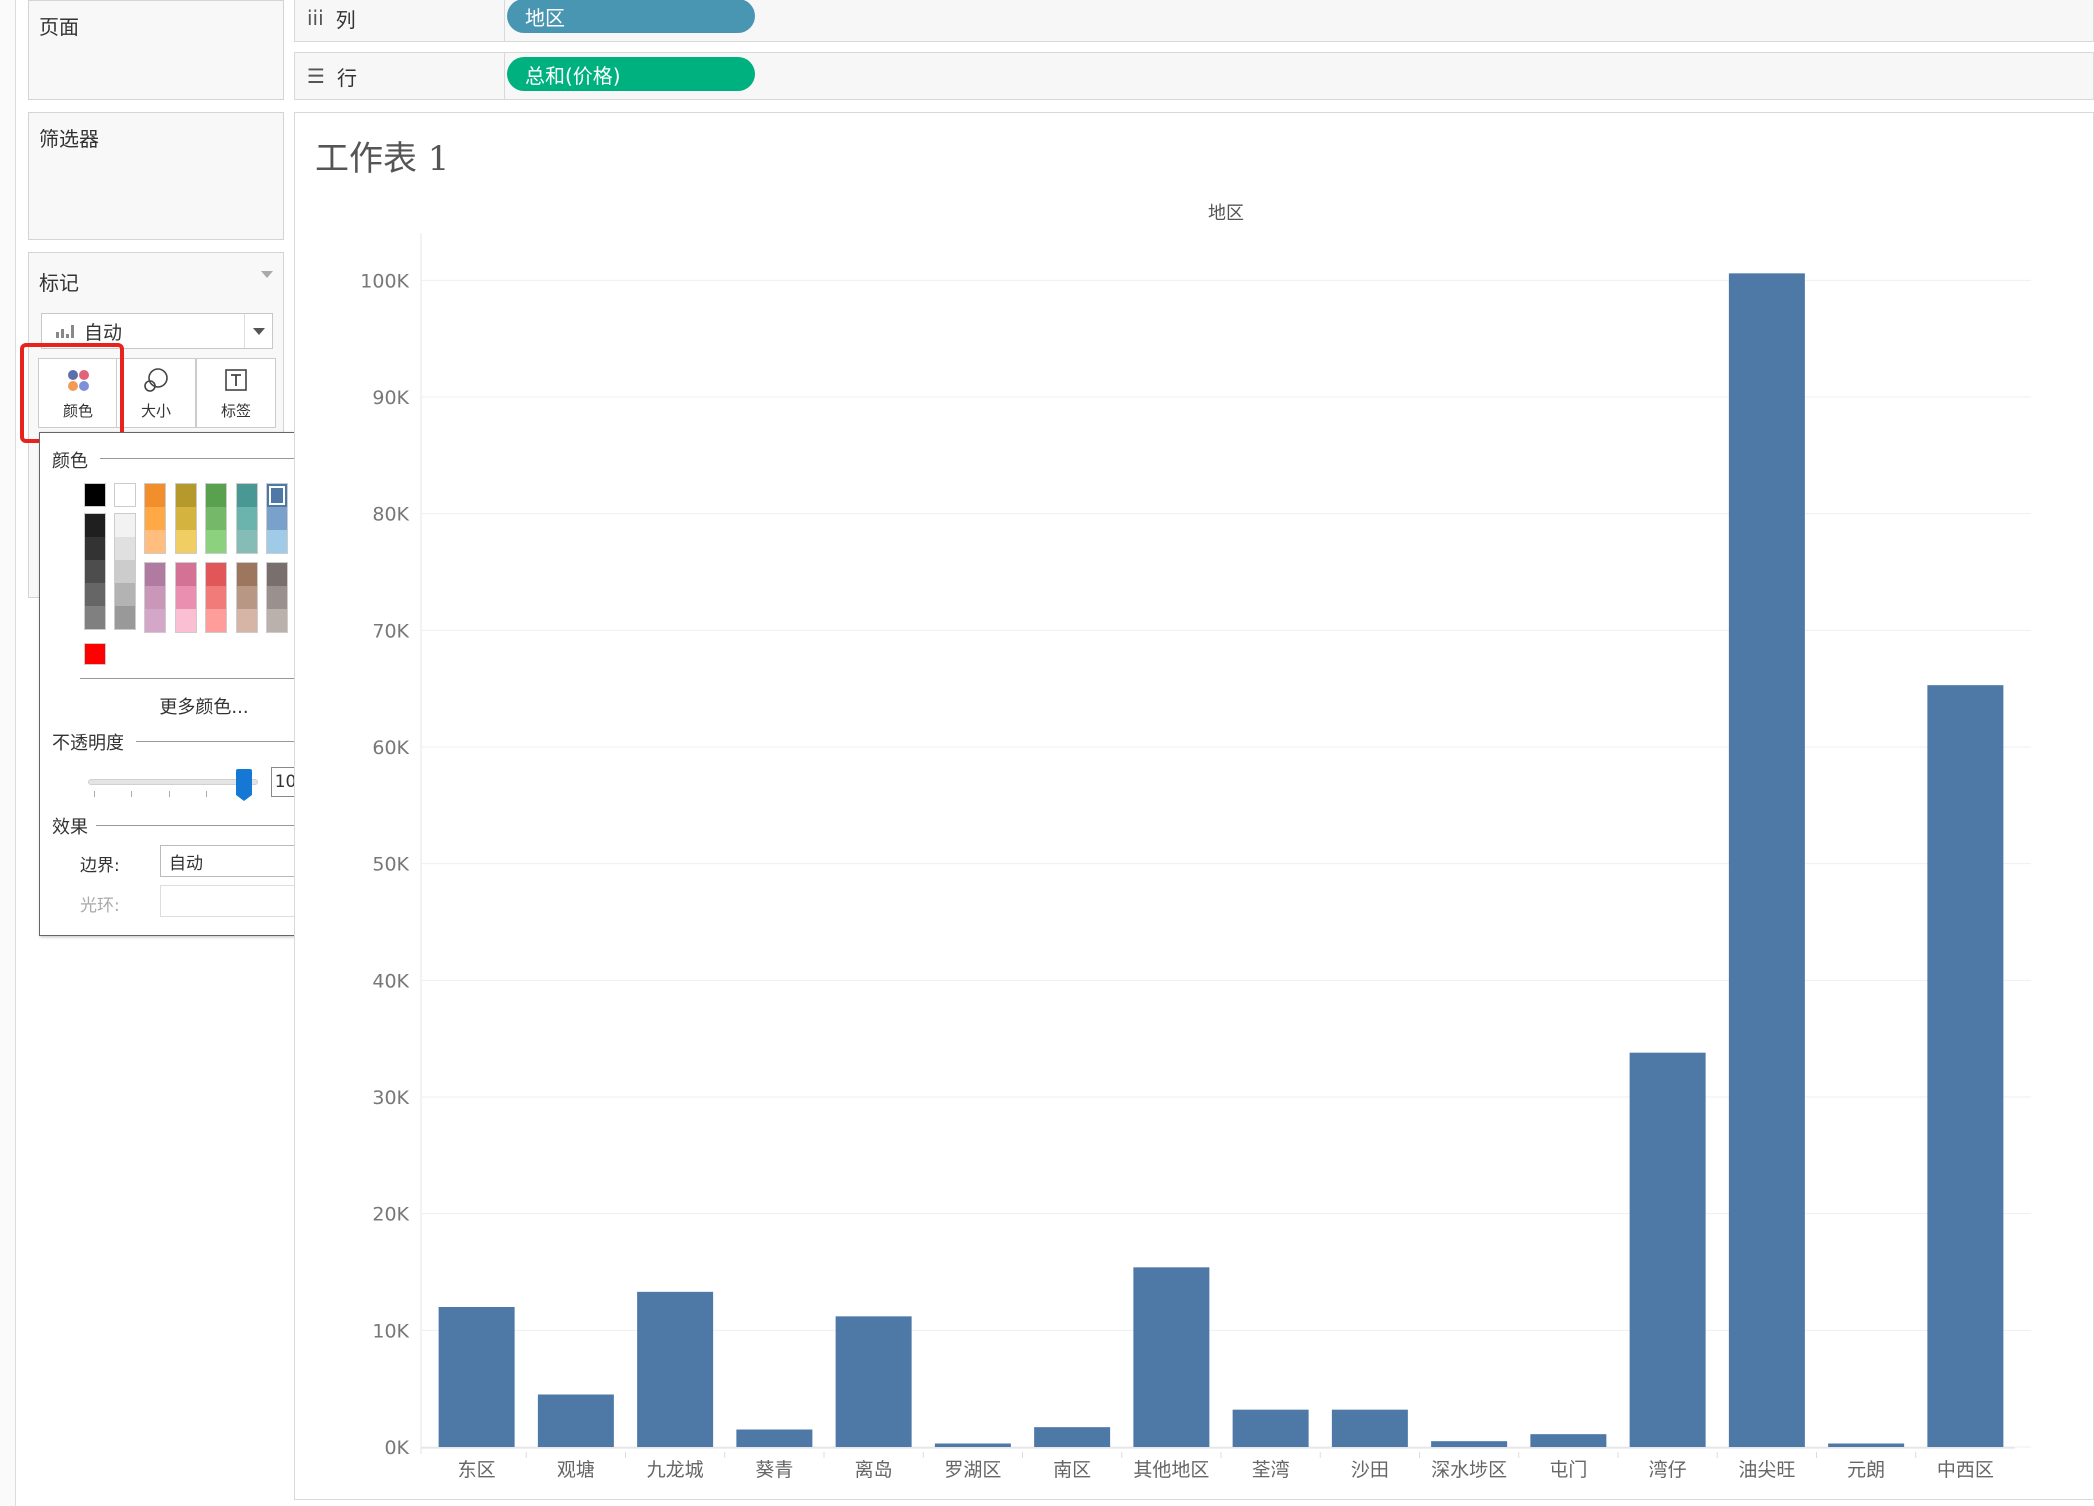 This screenshot has width=2094, height=1506. What do you see at coordinates (92, 742) in the screenshot?
I see `opacity-section-title: 不透明度` at bounding box center [92, 742].